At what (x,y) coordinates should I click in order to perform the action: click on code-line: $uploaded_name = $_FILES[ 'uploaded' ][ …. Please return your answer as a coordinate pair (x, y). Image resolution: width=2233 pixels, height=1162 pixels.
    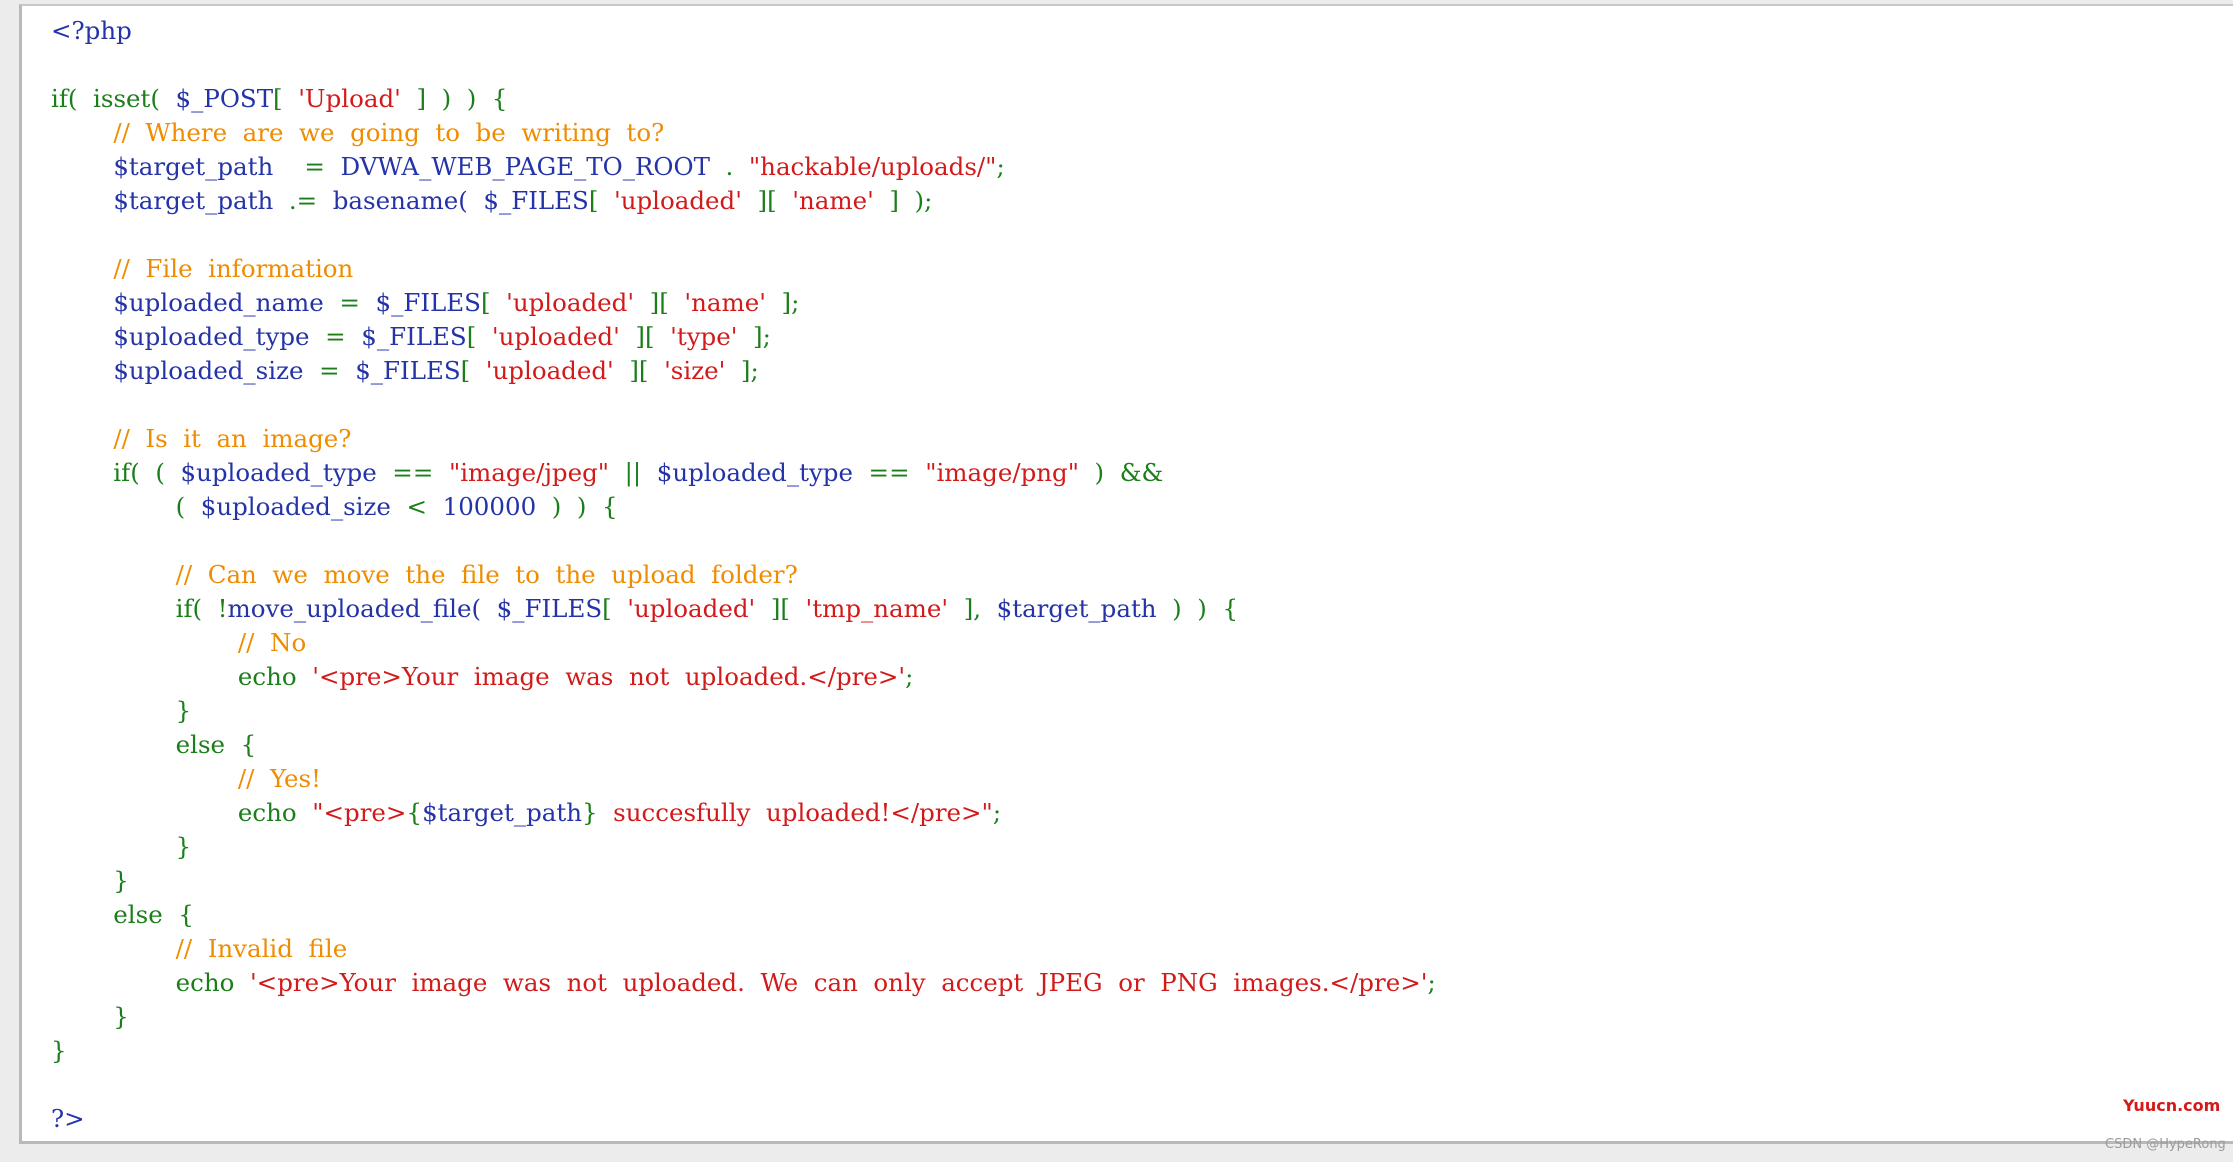
    Looking at the image, I should click on (743, 303).